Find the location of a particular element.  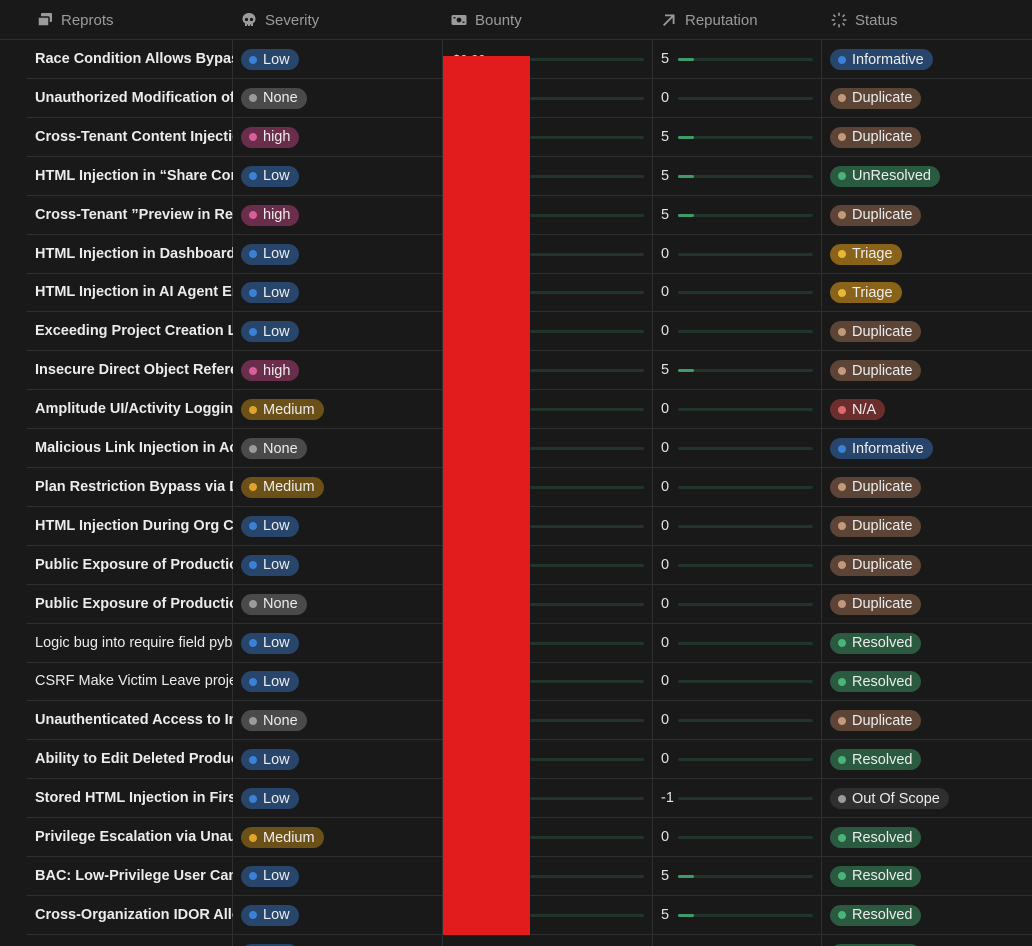

report-title: Cross-Organization IDOR Allo is located at coordinates (134, 915).